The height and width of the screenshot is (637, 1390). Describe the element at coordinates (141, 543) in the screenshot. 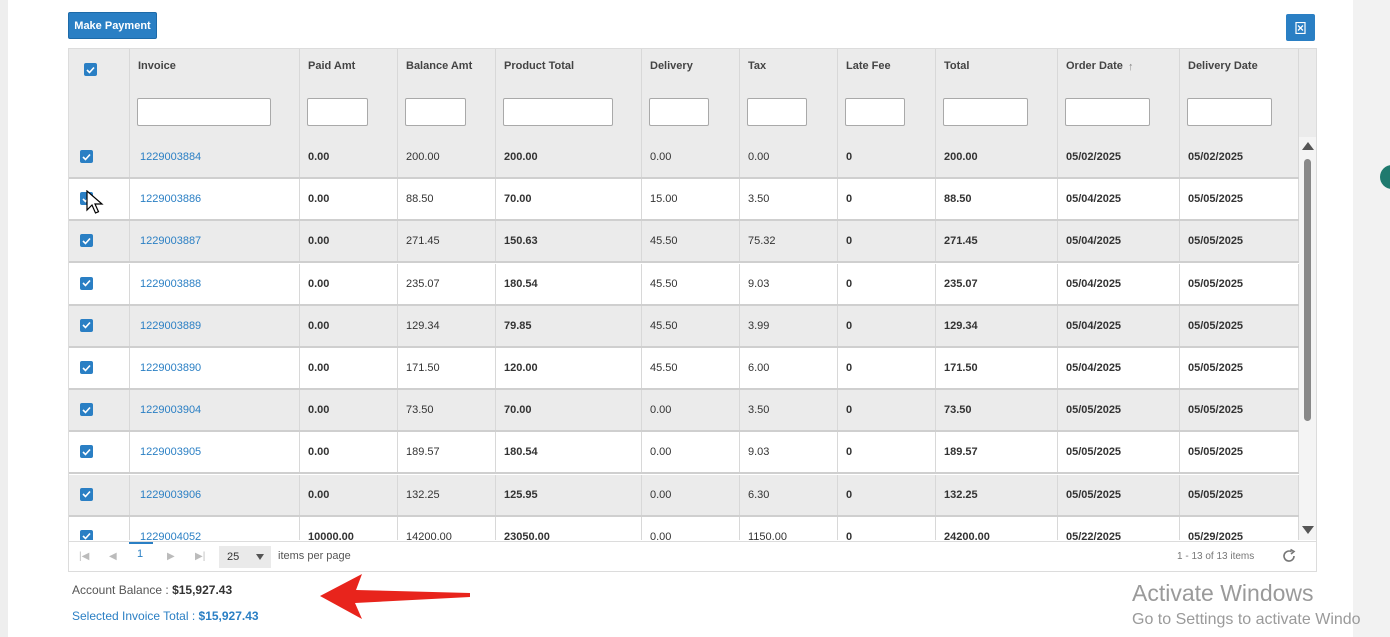

I see `current-page-indicator` at that location.